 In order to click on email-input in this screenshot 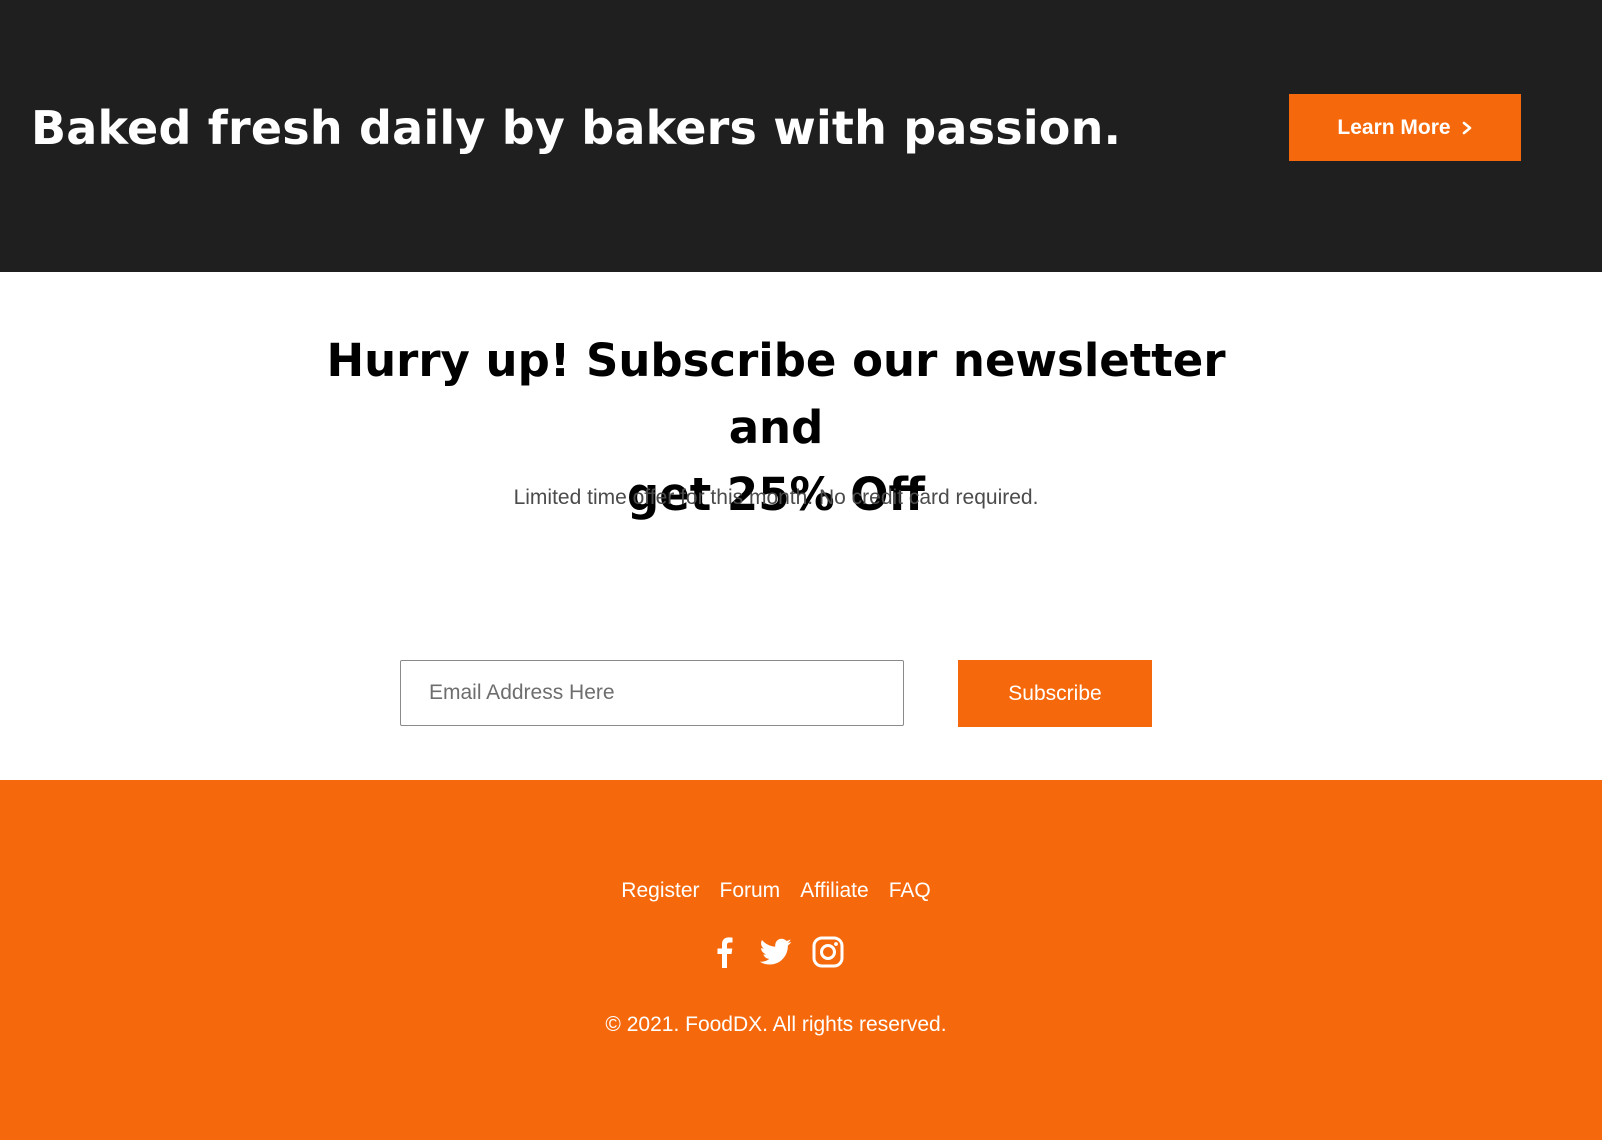, I will do `click(652, 693)`.